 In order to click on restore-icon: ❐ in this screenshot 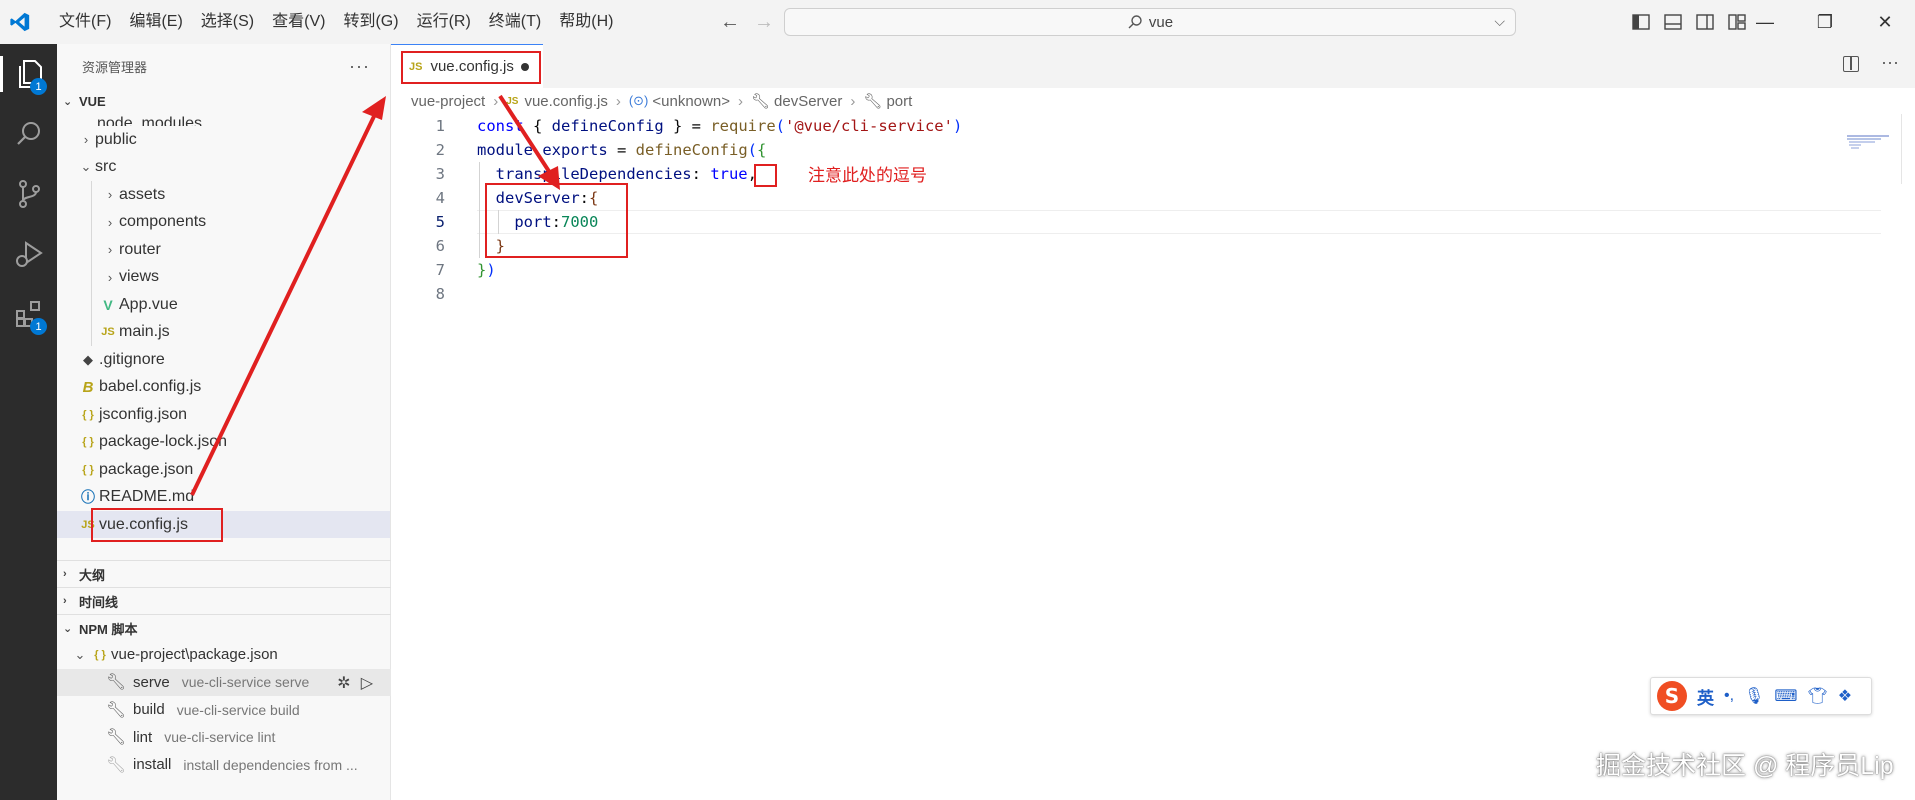, I will do `click(1825, 22)`.